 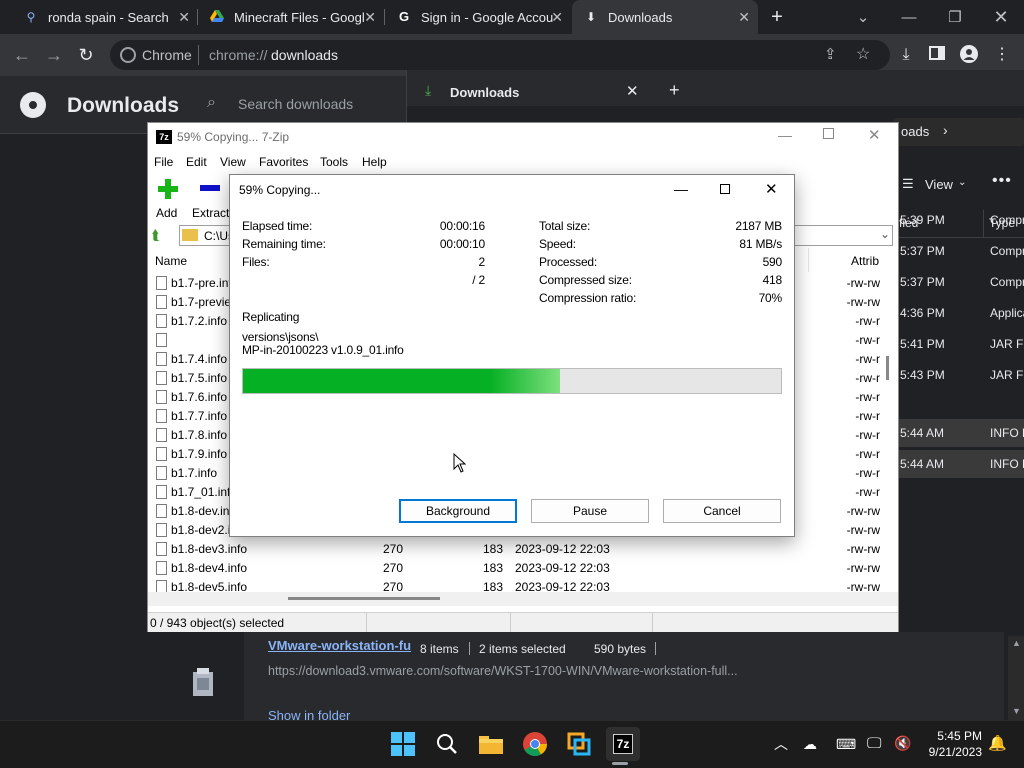 What do you see at coordinates (233, 162) in the screenshot?
I see `menu-view: View` at bounding box center [233, 162].